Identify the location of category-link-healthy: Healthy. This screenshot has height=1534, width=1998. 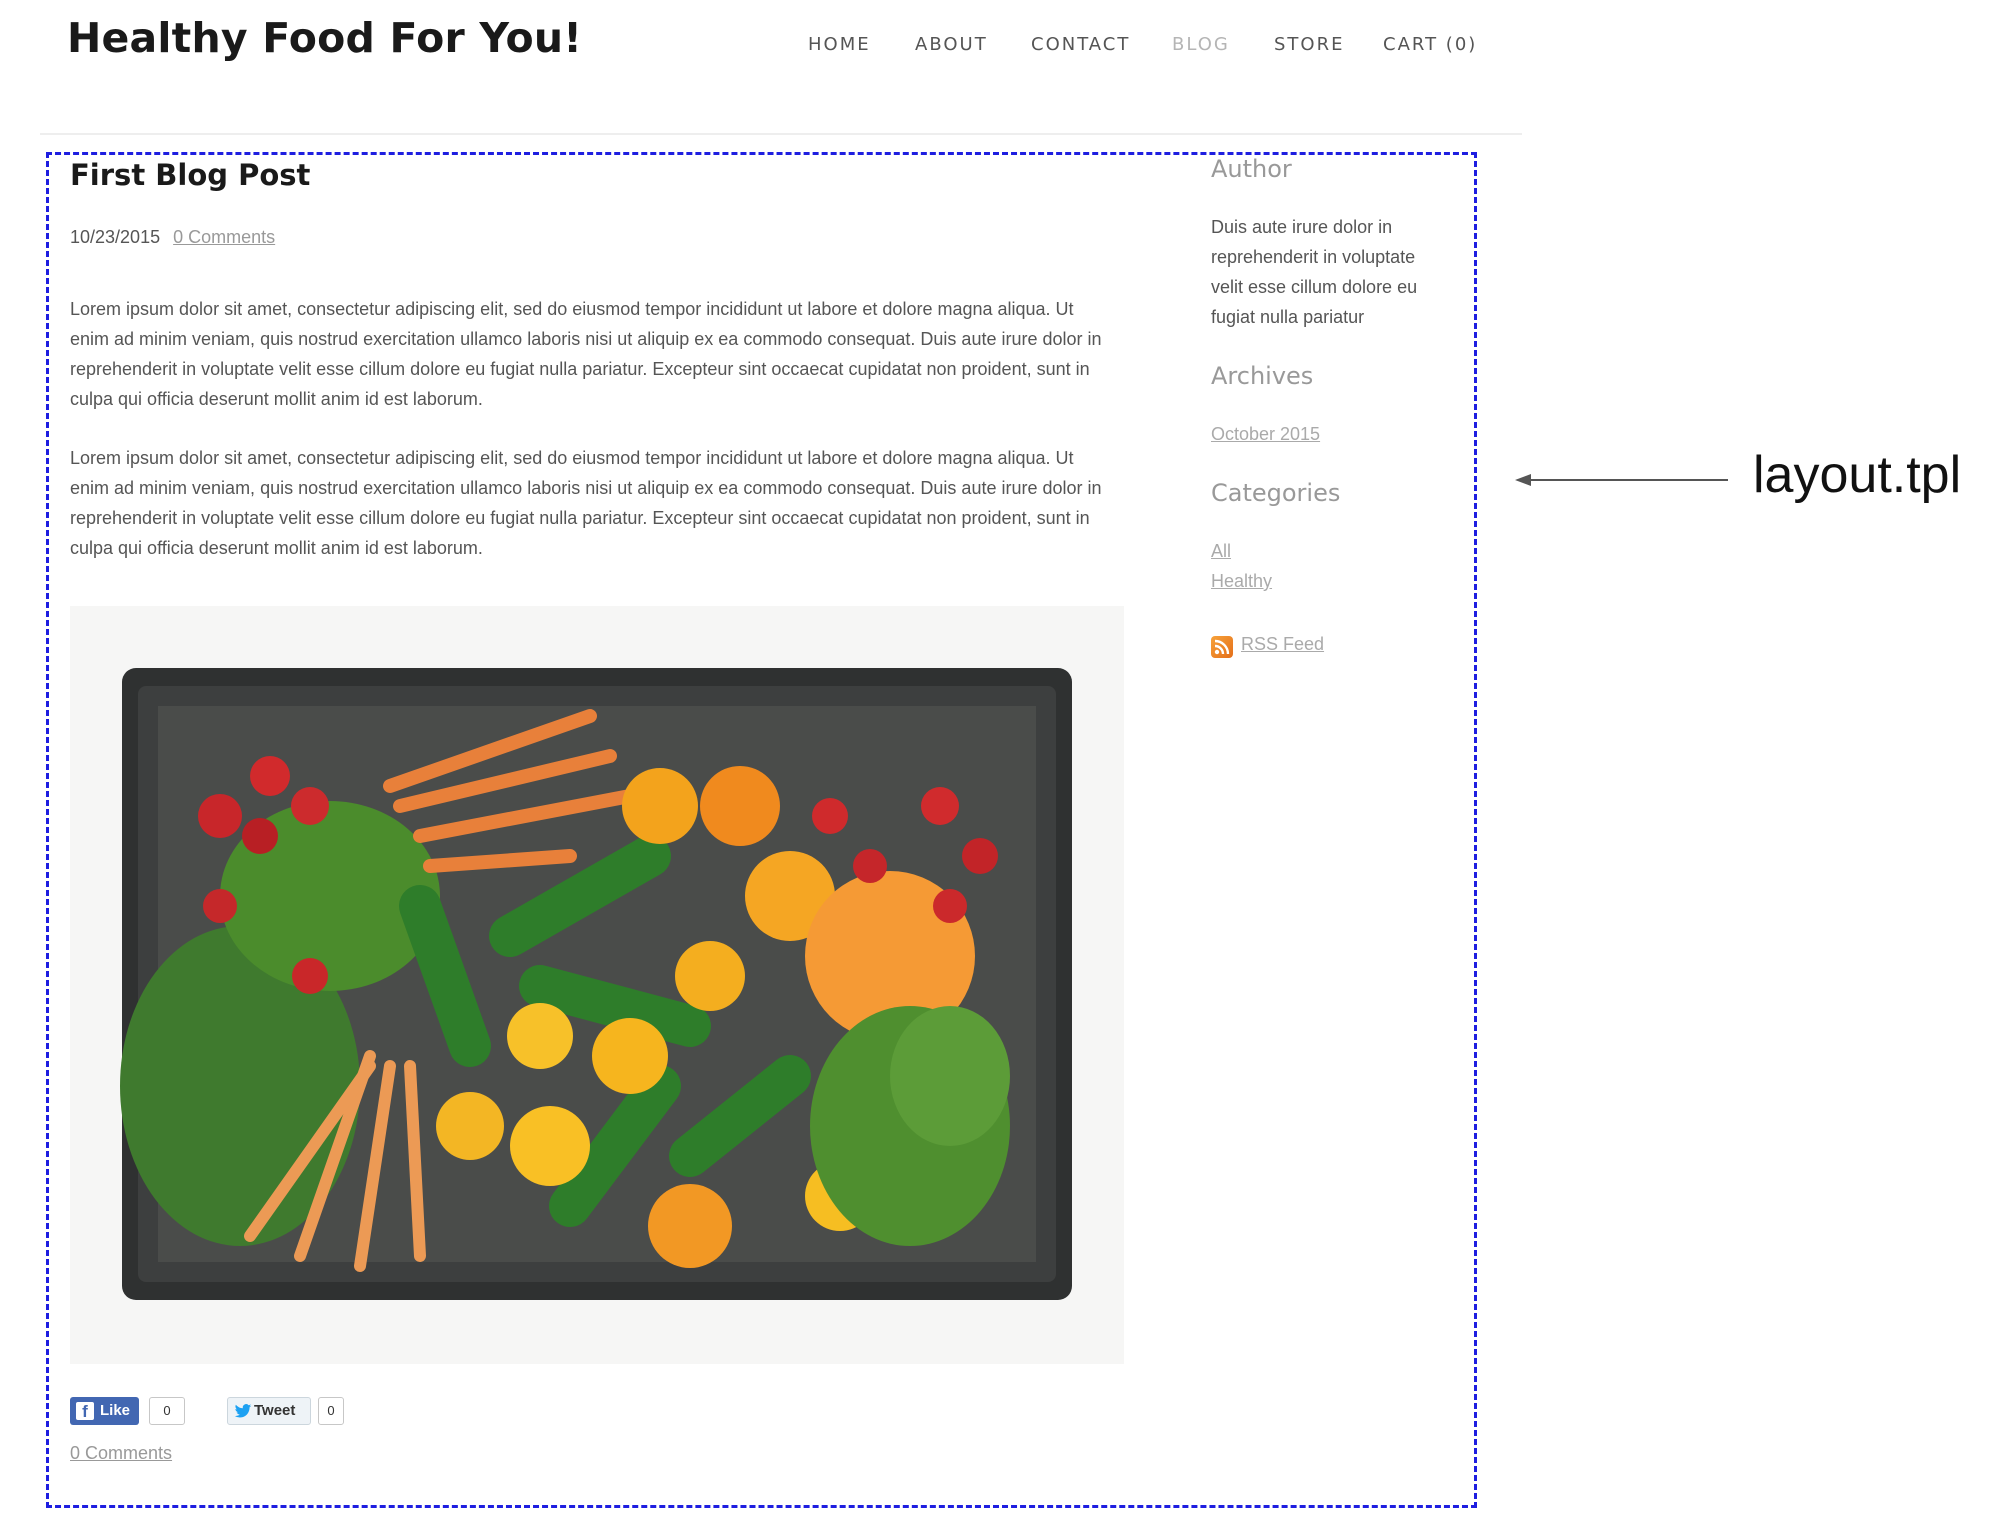
(1241, 581).